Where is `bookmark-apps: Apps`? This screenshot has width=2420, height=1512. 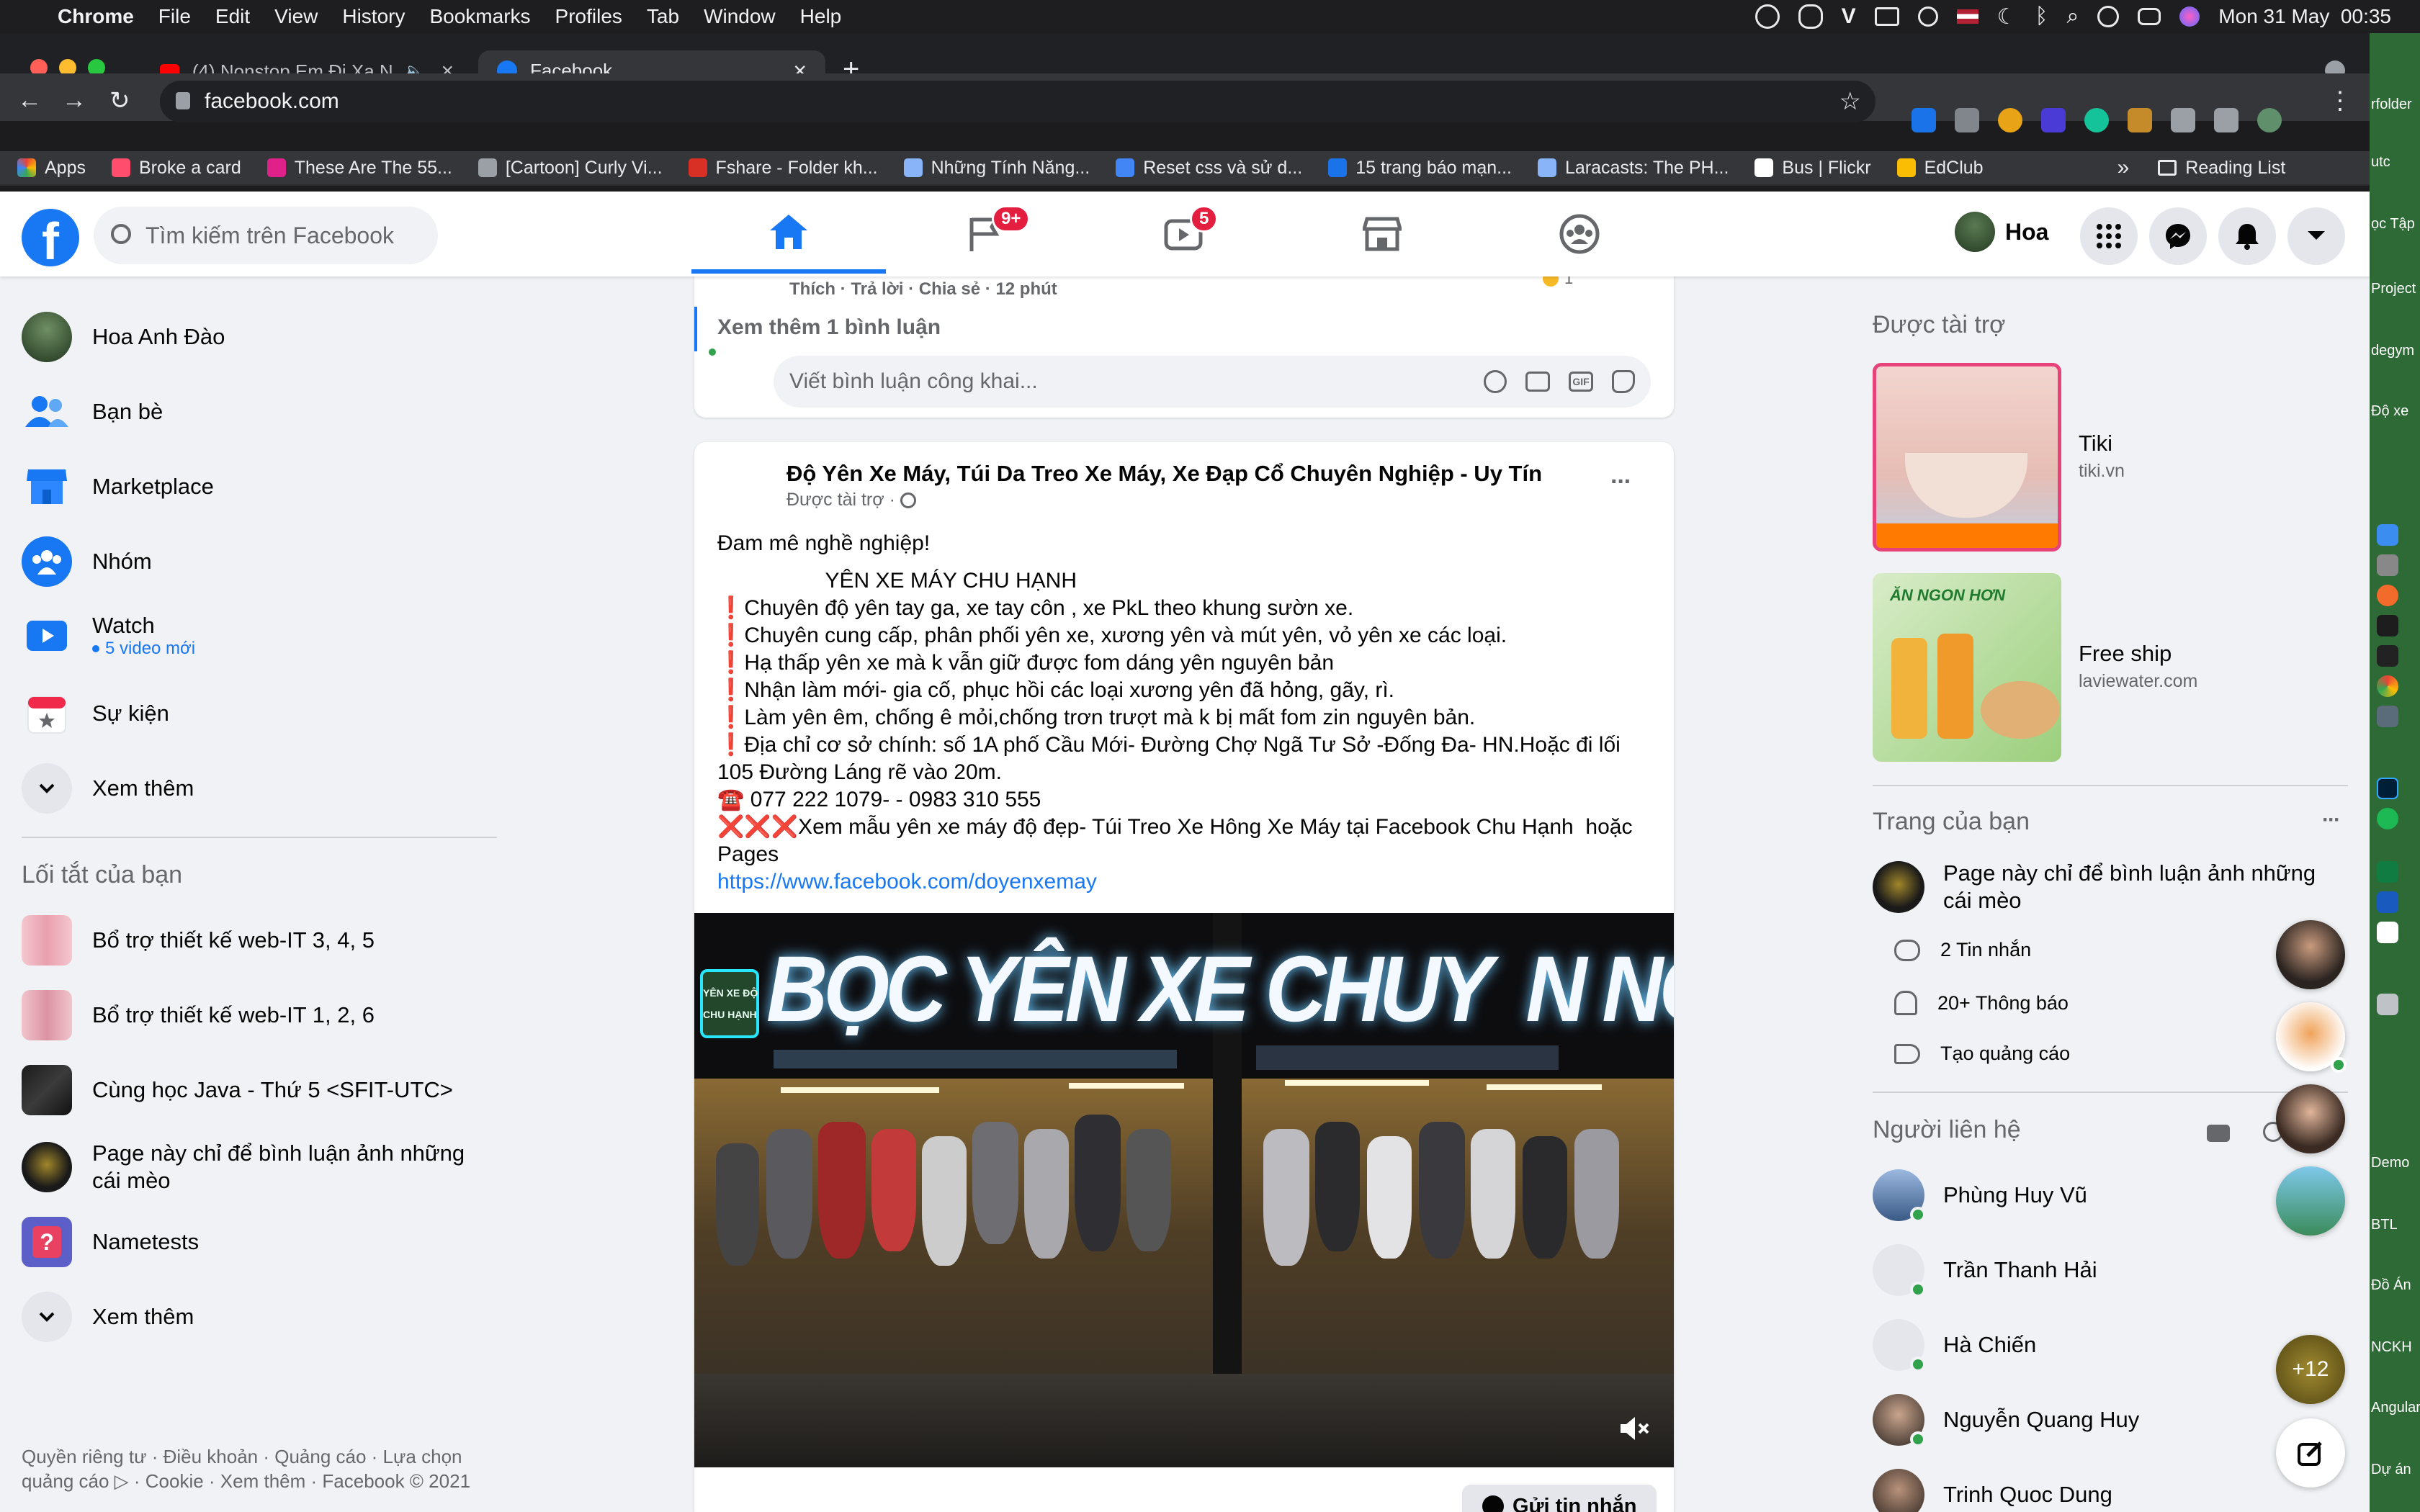
bookmark-apps: Apps is located at coordinates (52, 167).